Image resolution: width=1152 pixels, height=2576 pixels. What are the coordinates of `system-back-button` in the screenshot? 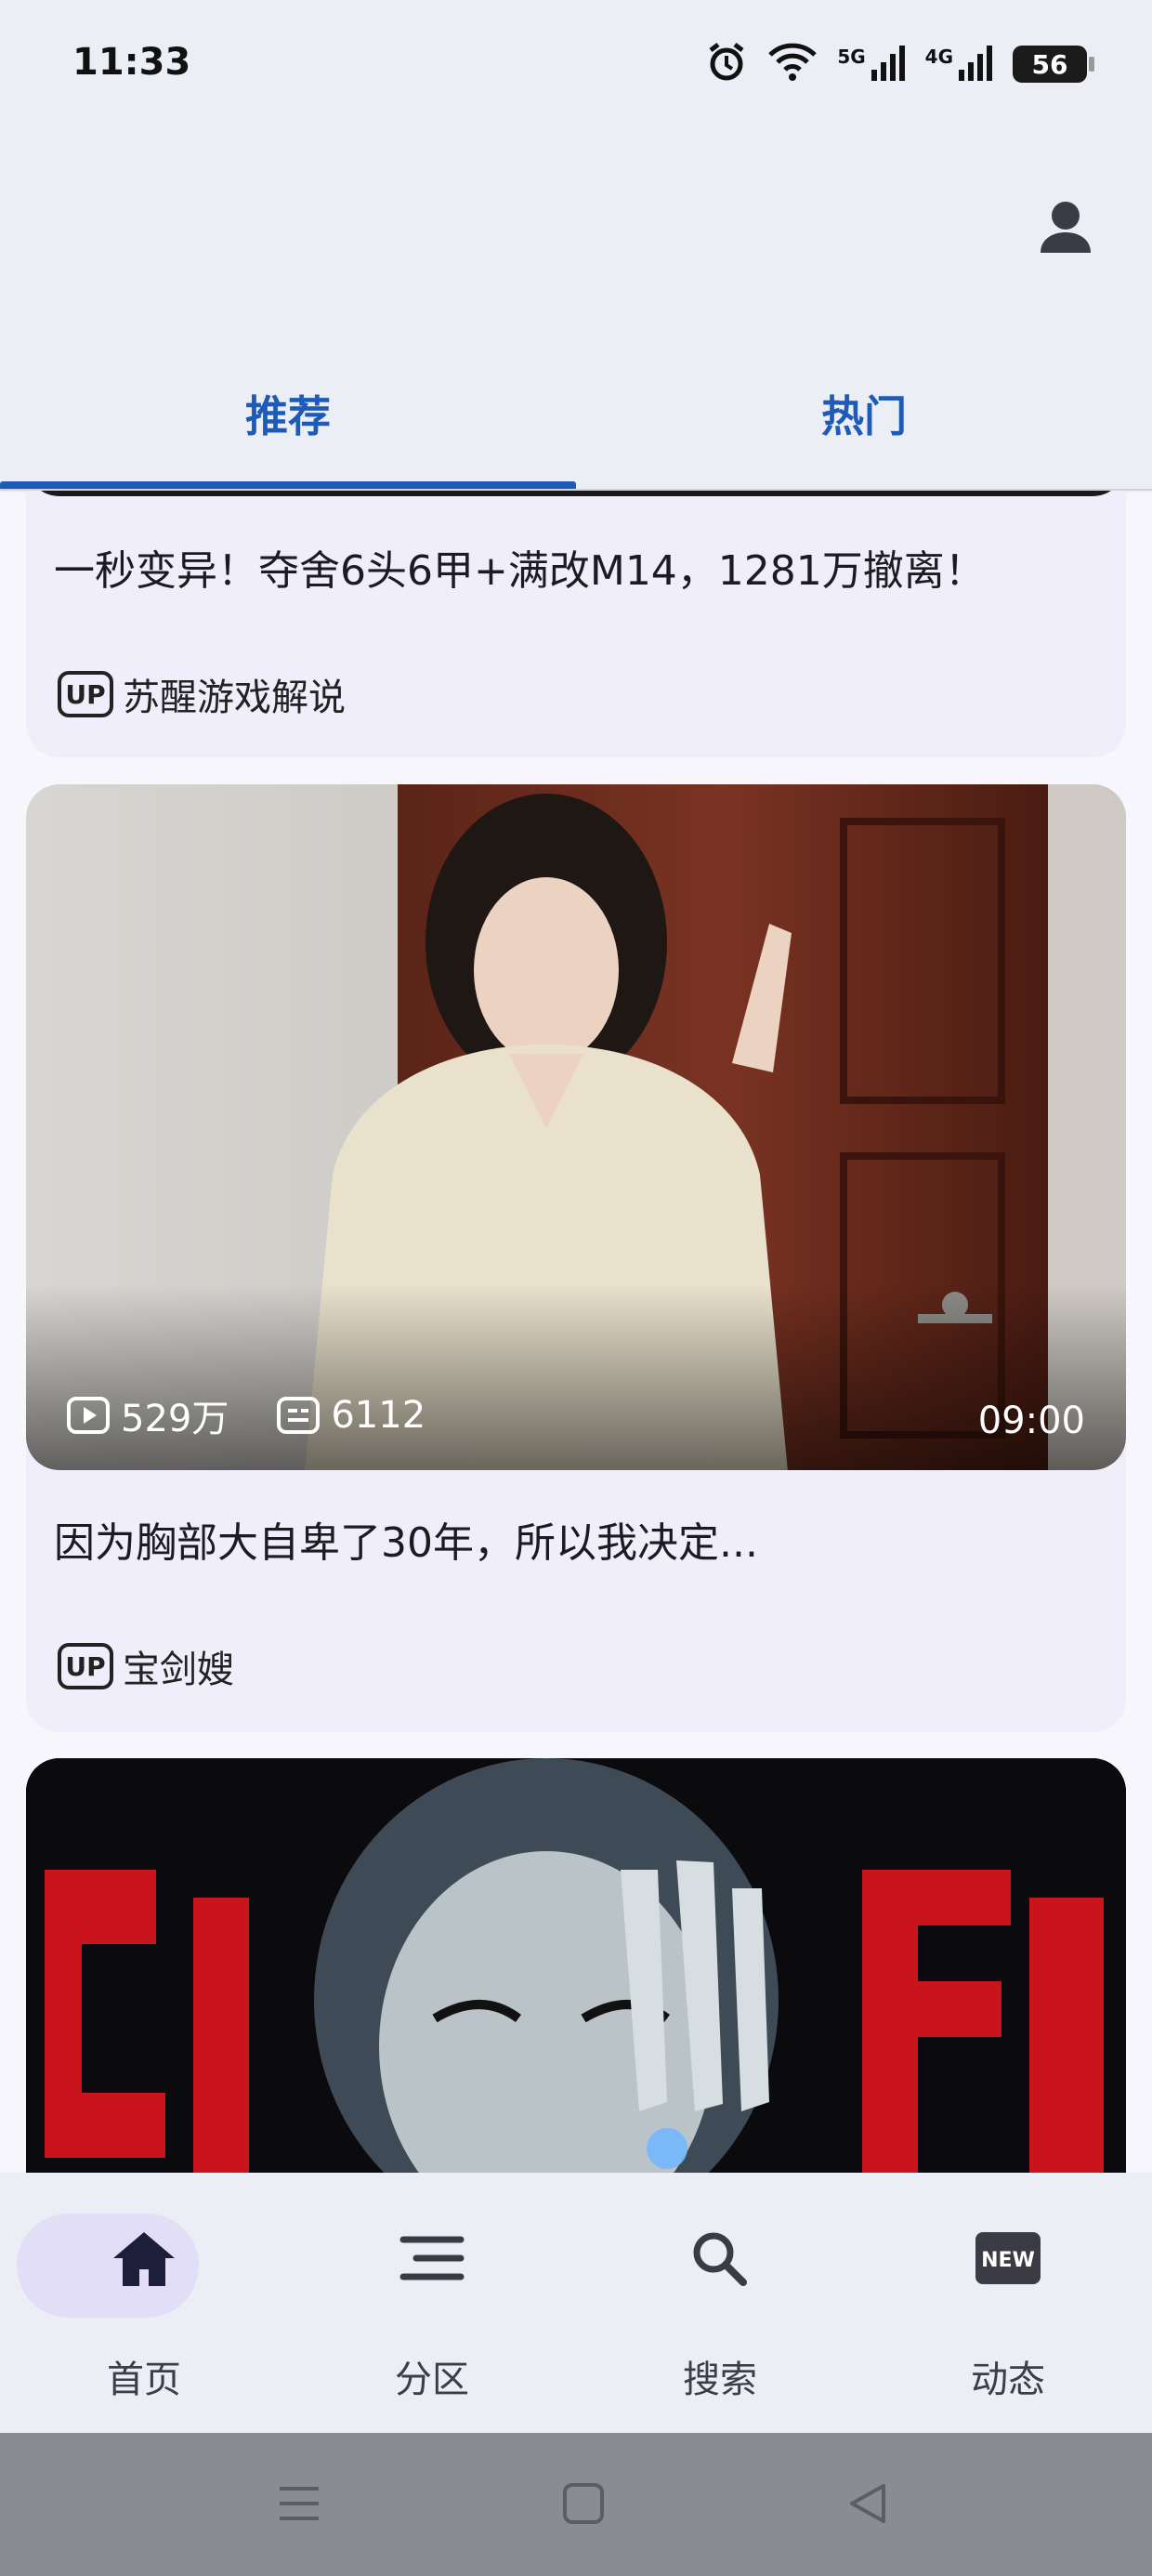 It's located at (868, 2503).